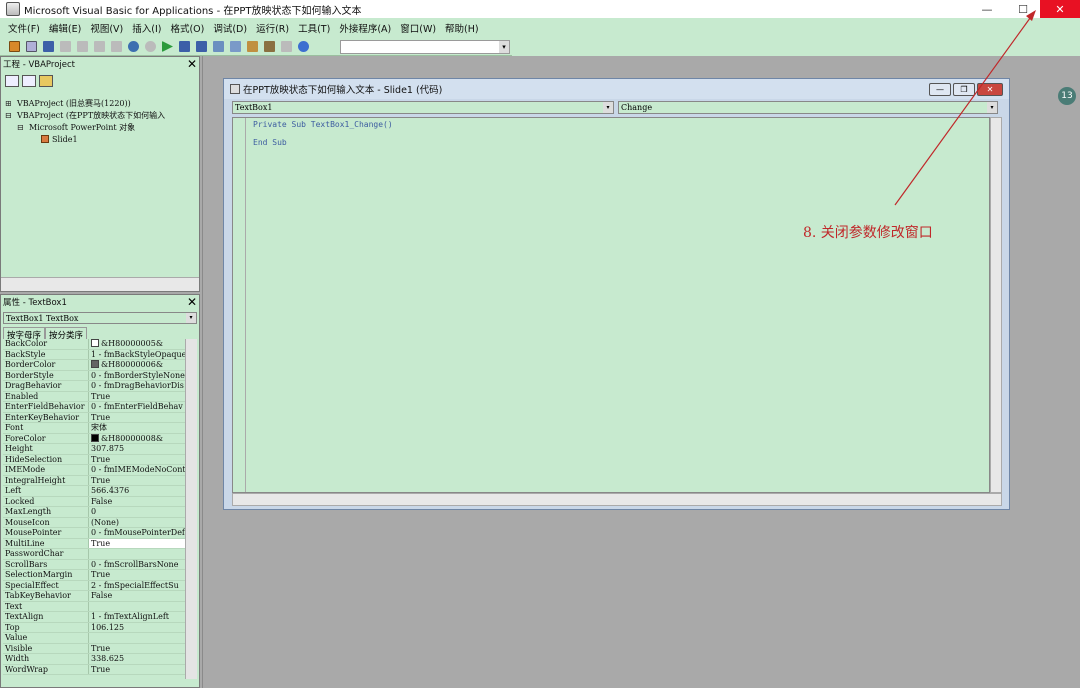  What do you see at coordinates (24, 28) in the screenshot?
I see `menu-file: 文件(F)` at bounding box center [24, 28].